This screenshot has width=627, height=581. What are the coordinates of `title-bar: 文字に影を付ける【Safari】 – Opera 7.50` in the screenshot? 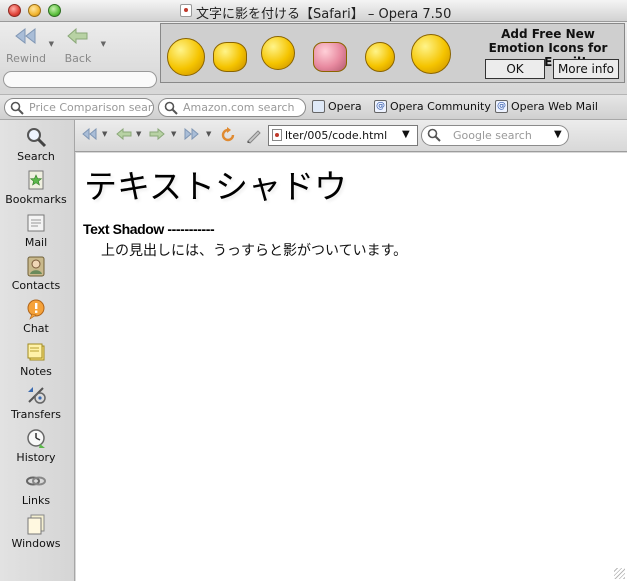 It's located at (313, 11).